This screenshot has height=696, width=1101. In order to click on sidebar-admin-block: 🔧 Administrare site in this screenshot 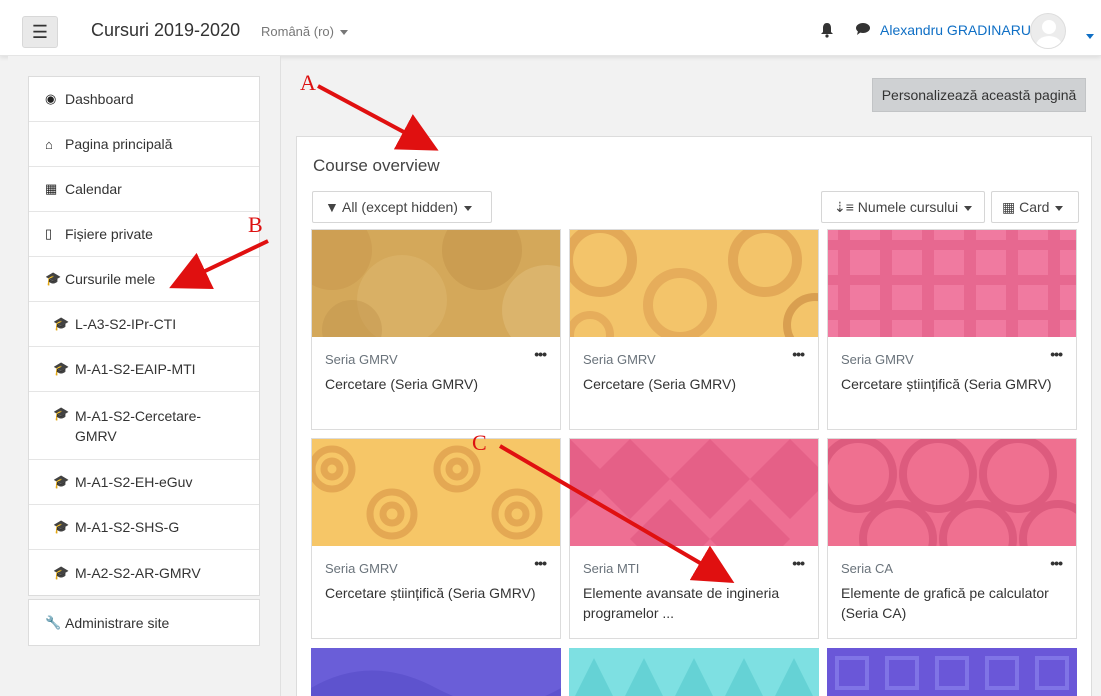, I will do `click(144, 622)`.